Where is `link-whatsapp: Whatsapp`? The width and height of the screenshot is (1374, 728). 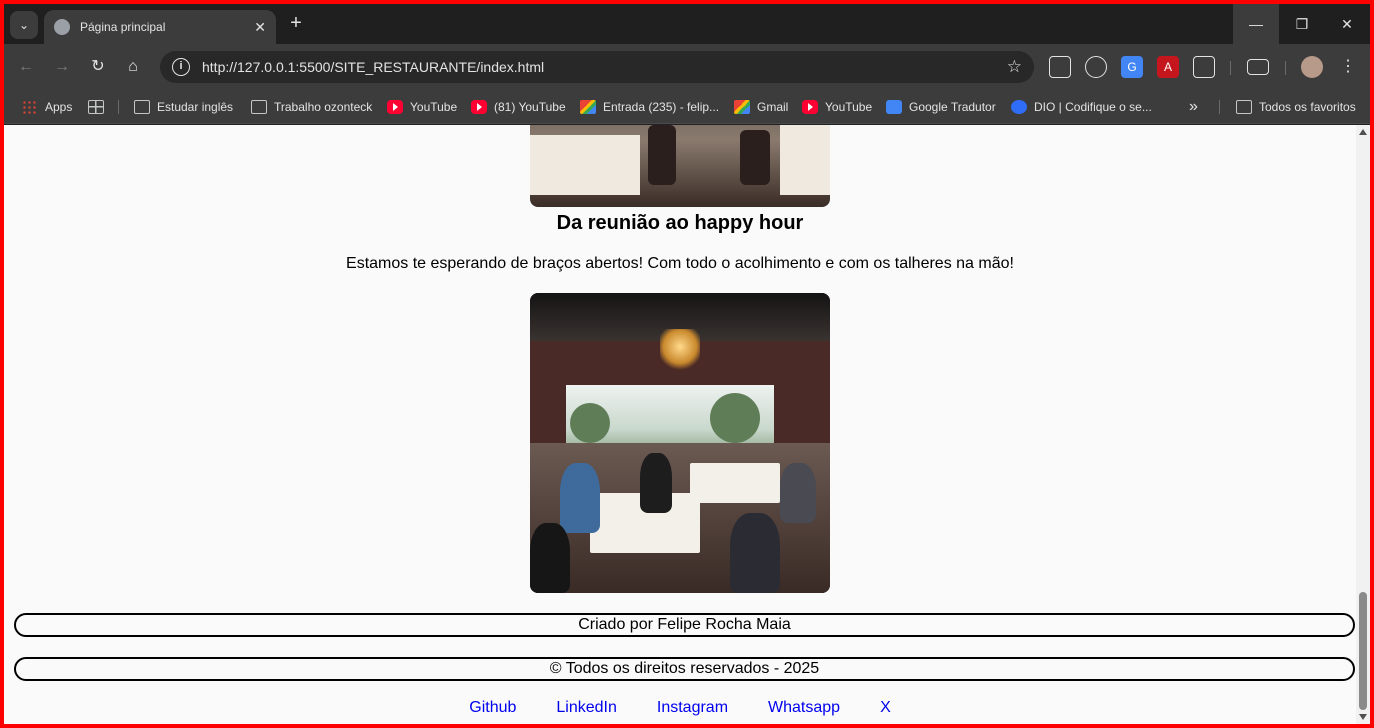
link-whatsapp: Whatsapp is located at coordinates (804, 708).